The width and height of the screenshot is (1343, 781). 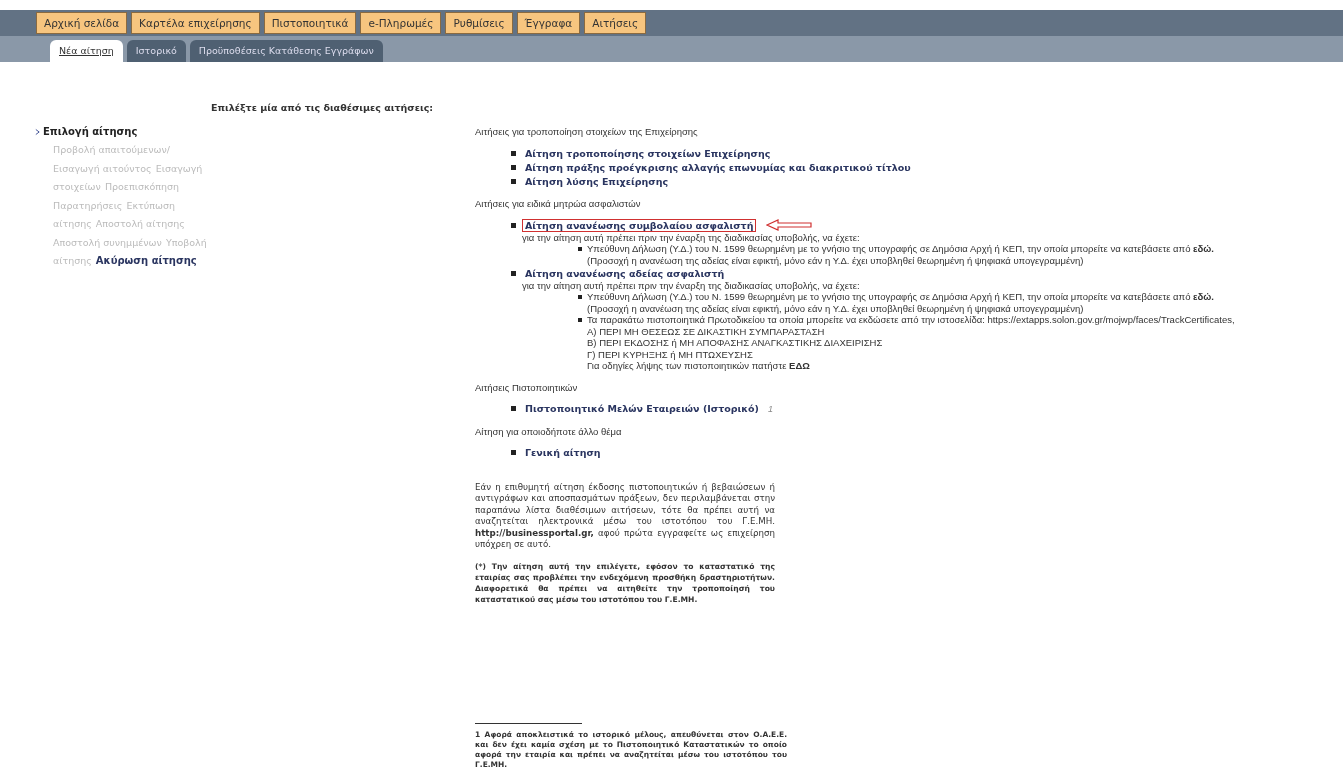 What do you see at coordinates (156, 51) in the screenshot?
I see `tab: Ιστορικό` at bounding box center [156, 51].